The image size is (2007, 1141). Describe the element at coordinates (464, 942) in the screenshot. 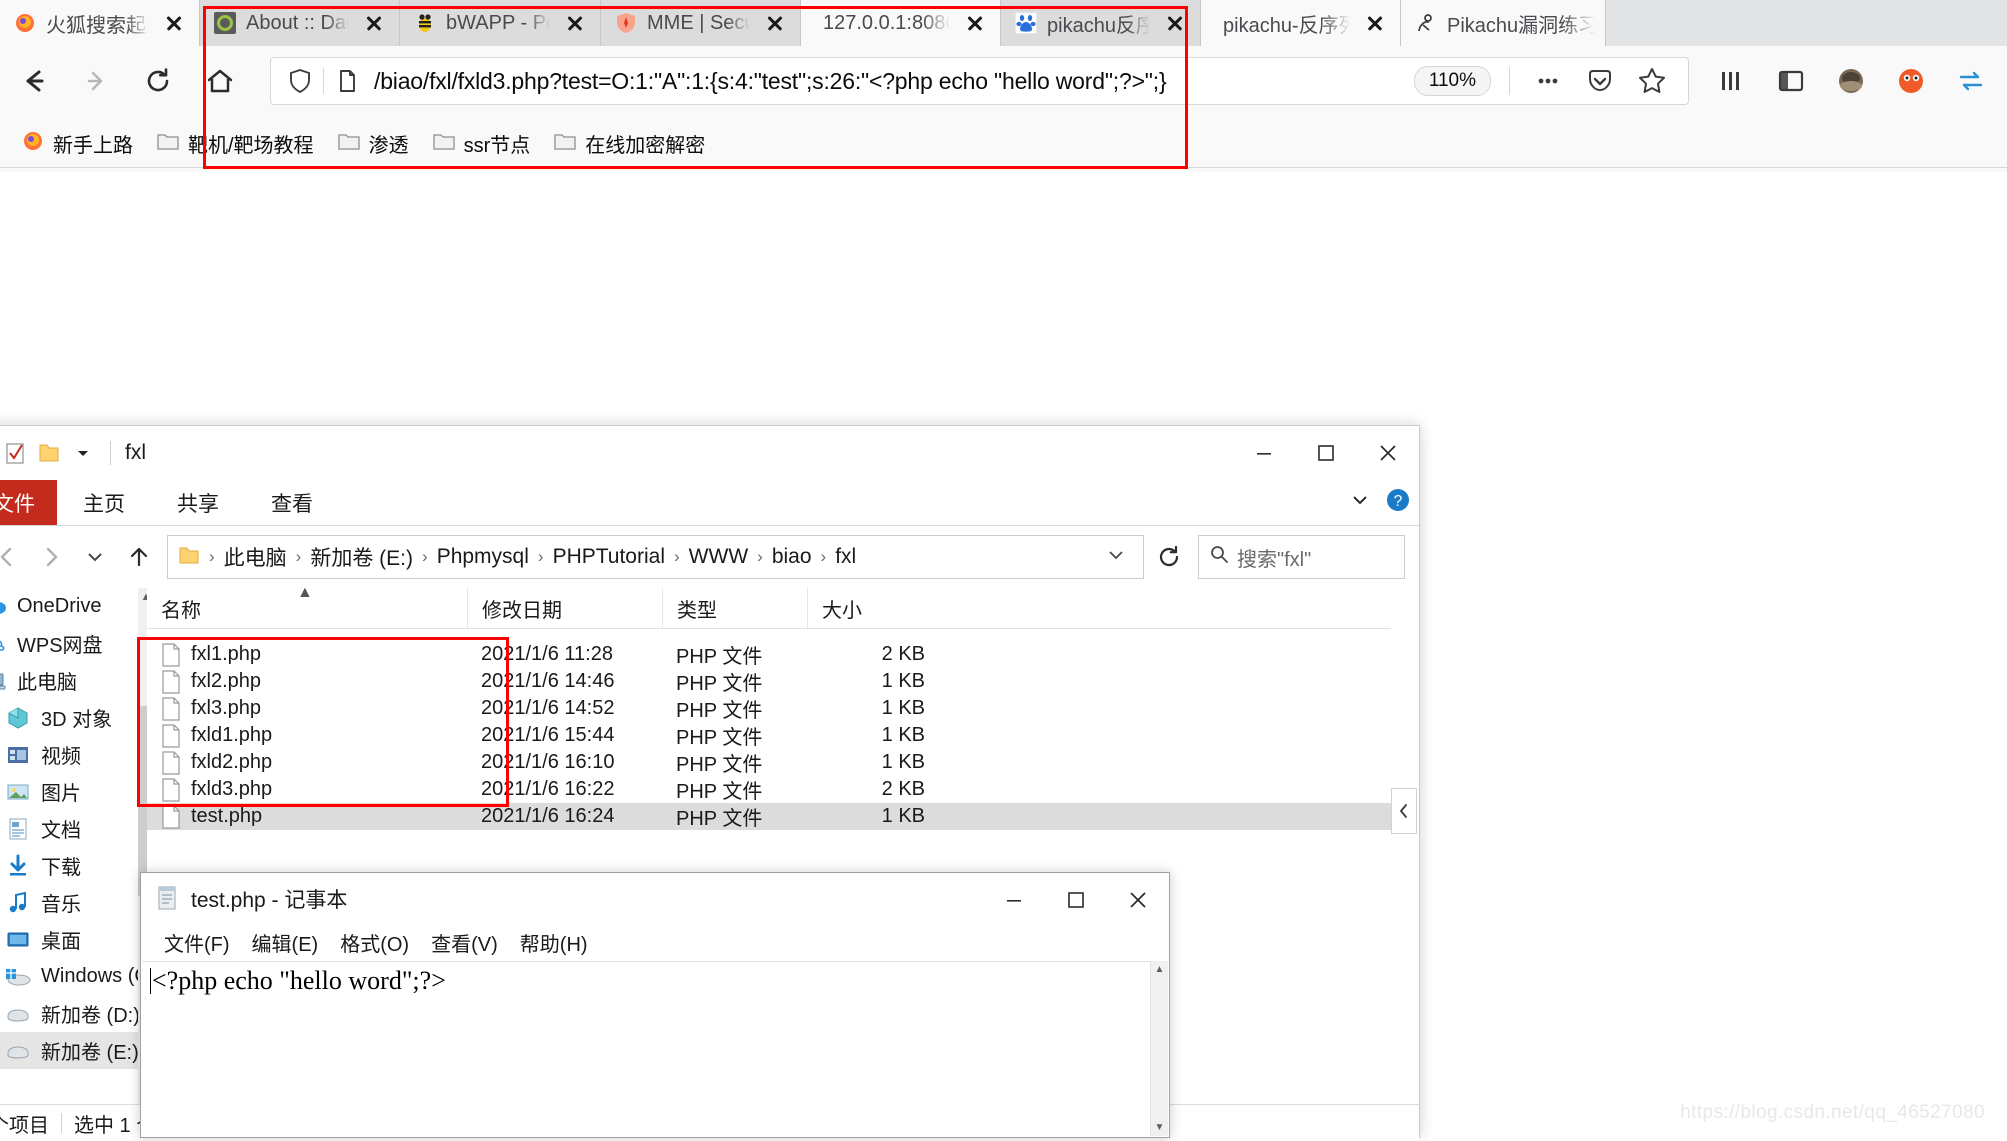

I see `menu-item-view: 查看(V)` at that location.